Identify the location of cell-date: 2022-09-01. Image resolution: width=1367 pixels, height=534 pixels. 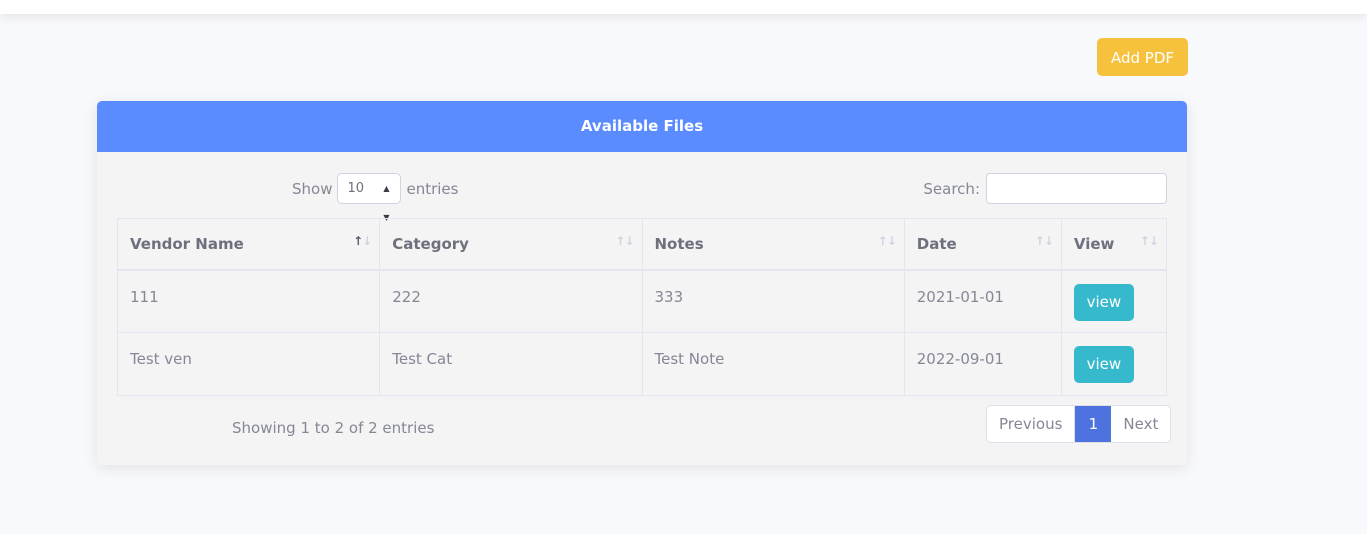
(982, 364).